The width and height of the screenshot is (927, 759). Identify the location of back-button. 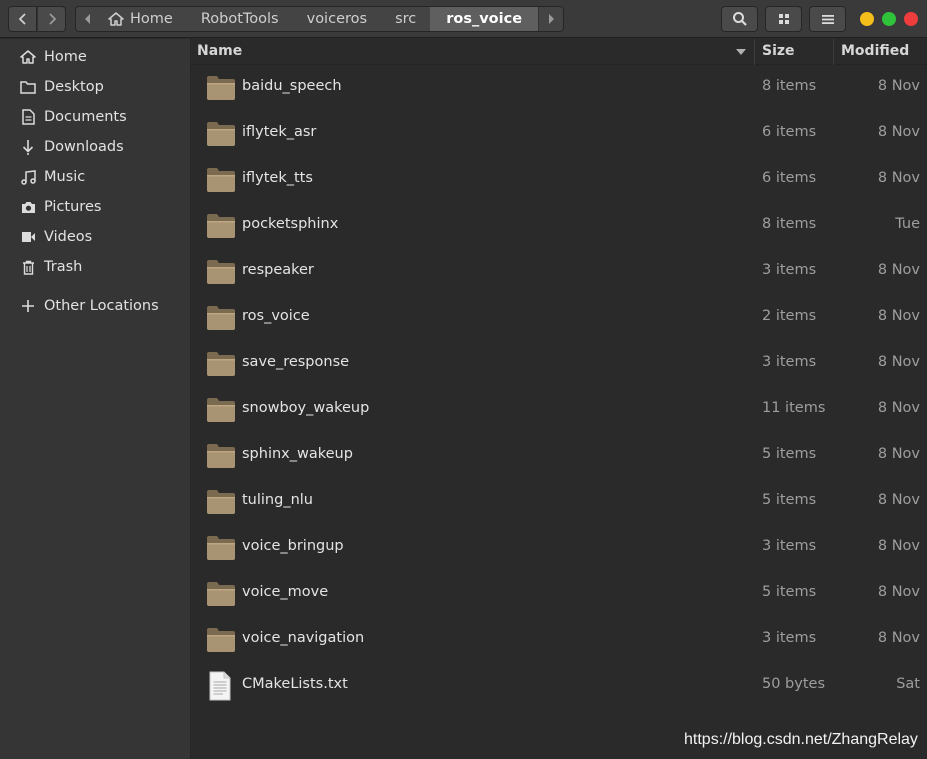
(22, 19).